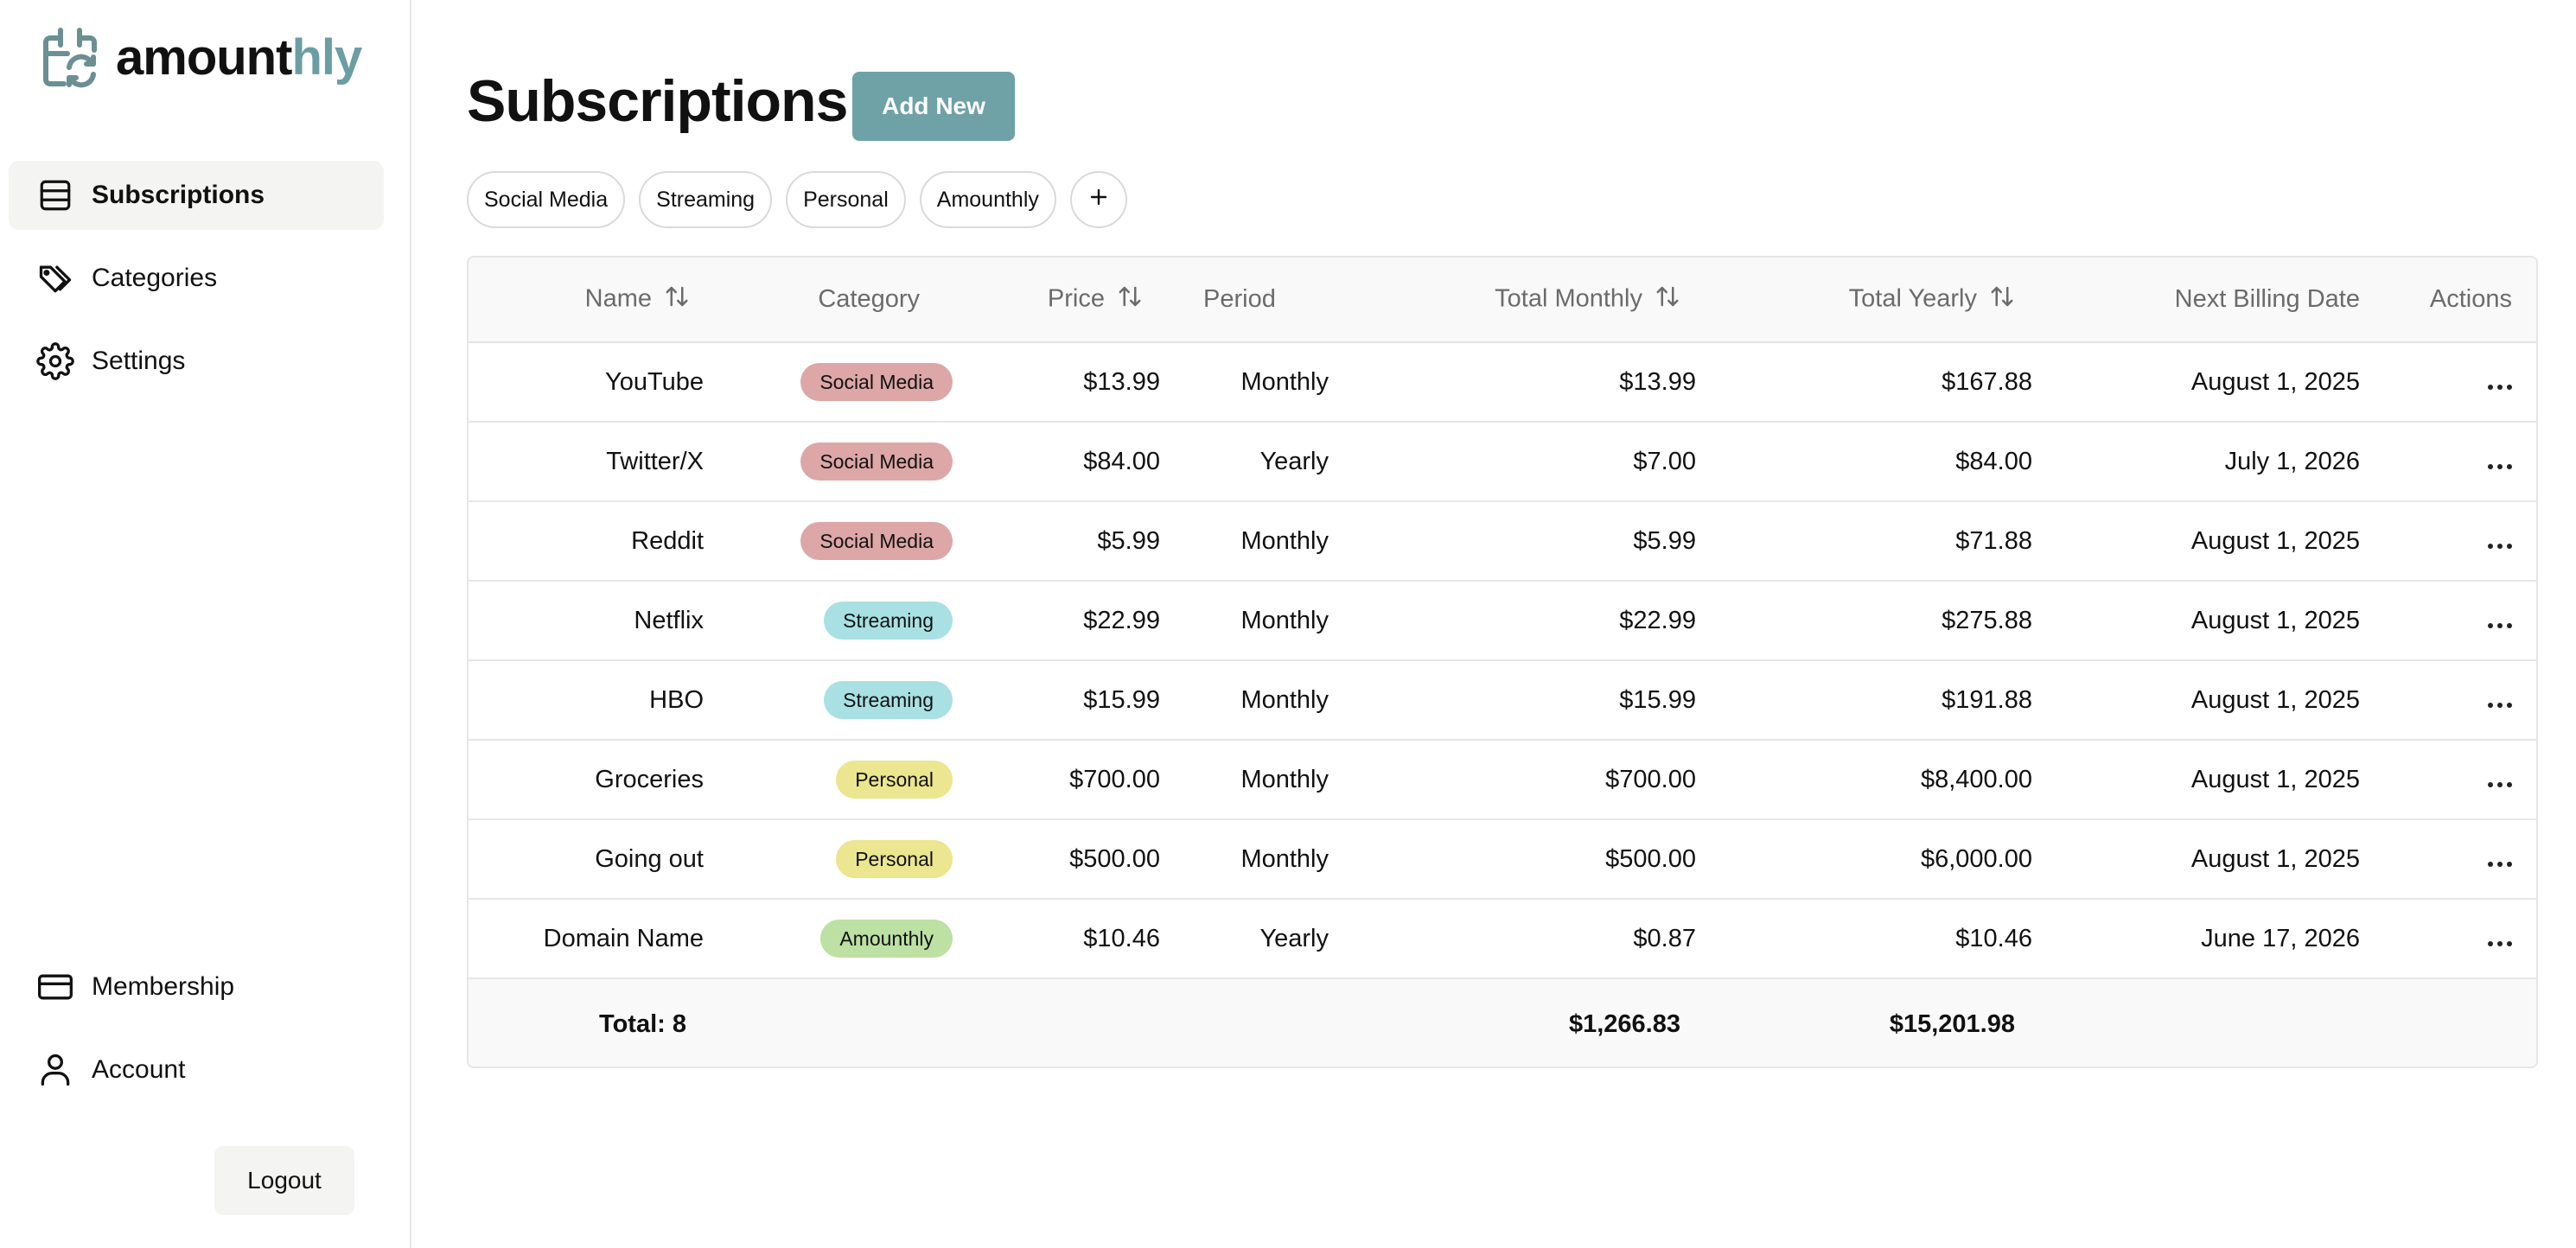 Image resolution: width=2576 pixels, height=1248 pixels. I want to click on sidebar-item-label: Membership, so click(163, 986).